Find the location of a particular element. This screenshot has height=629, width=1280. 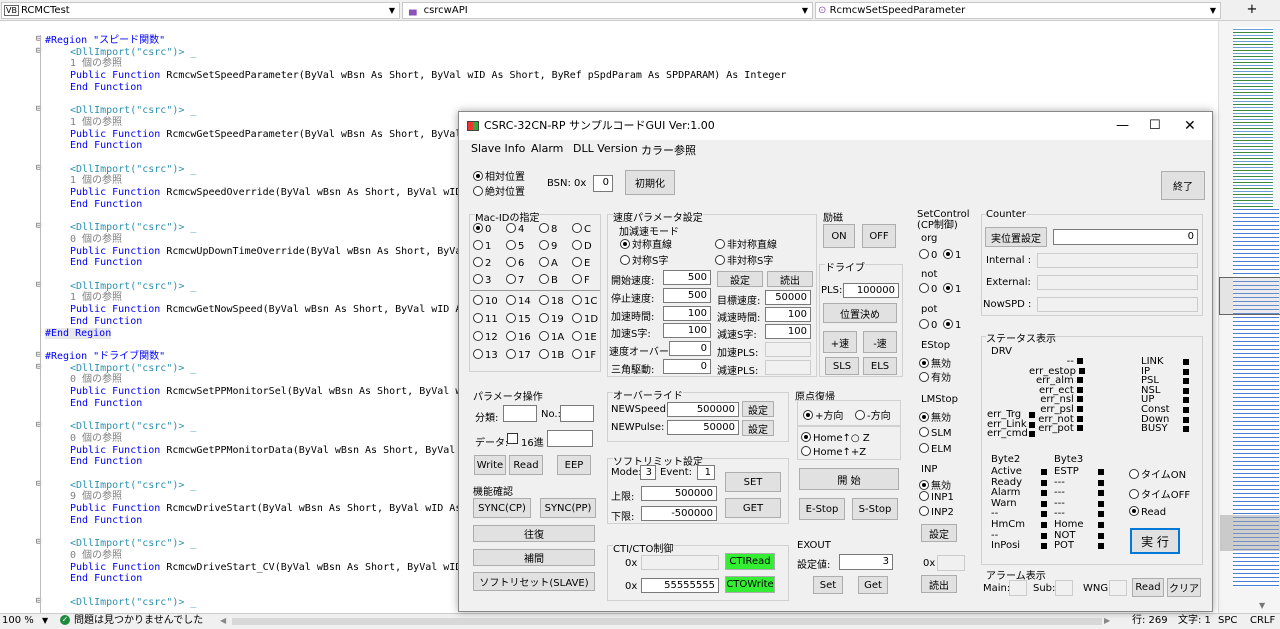

param-read-button: Read is located at coordinates (526, 465).